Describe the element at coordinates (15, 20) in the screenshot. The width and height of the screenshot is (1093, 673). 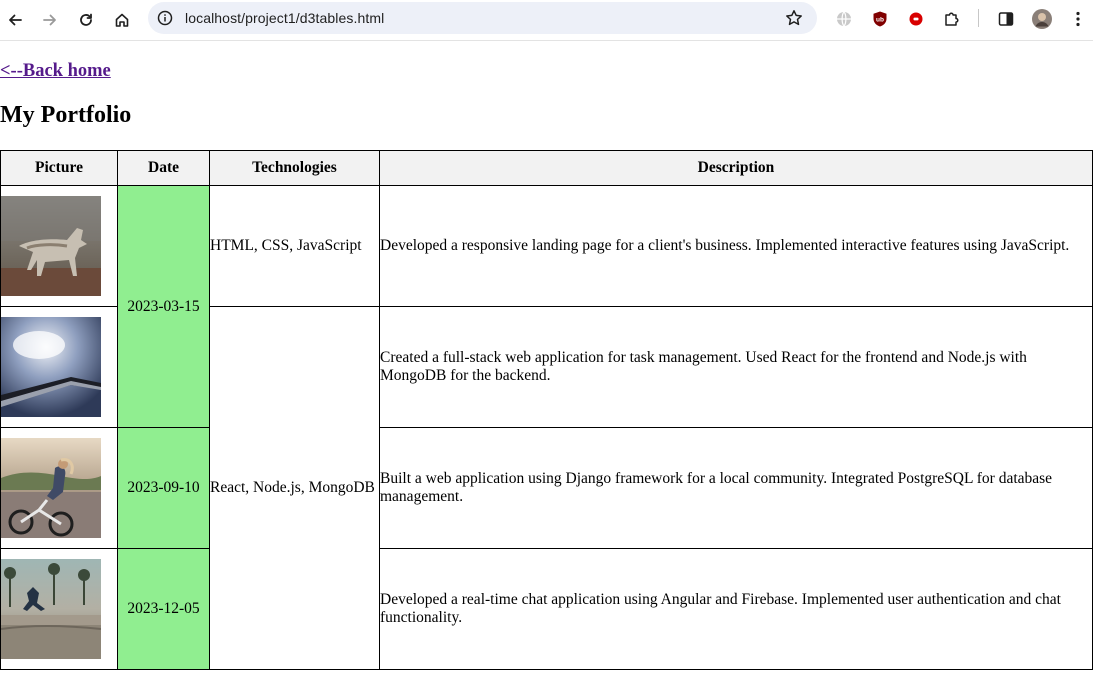
I see `back-arrow-icon` at that location.